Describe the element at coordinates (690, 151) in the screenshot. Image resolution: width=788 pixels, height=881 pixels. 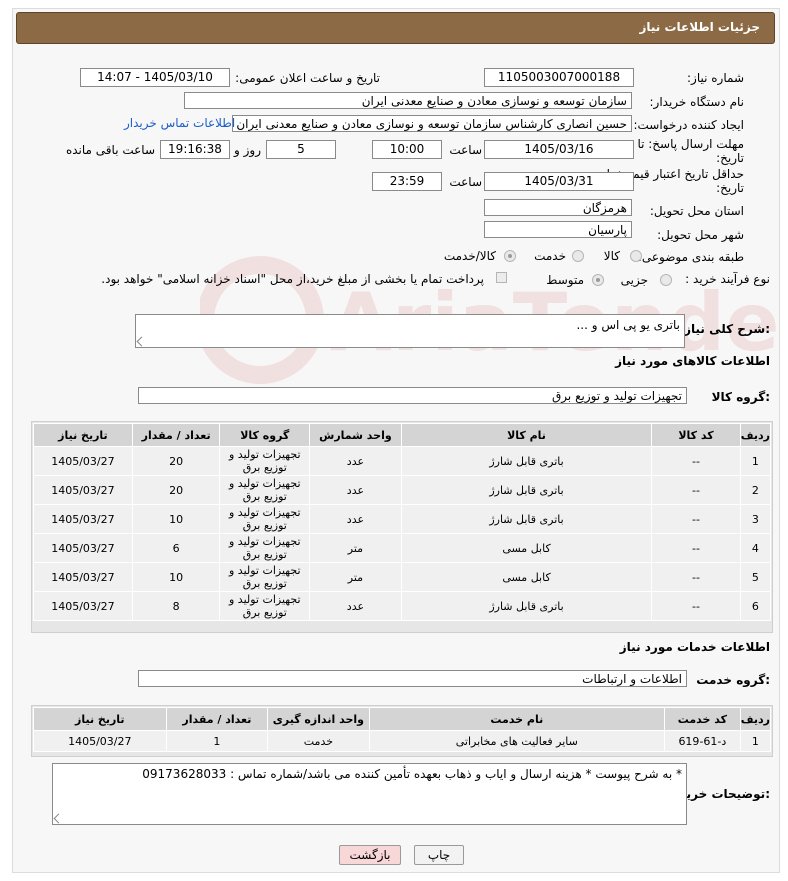
I see `deadline-label: مهلت ارسال پاسخ: تا تاریخ:` at that location.